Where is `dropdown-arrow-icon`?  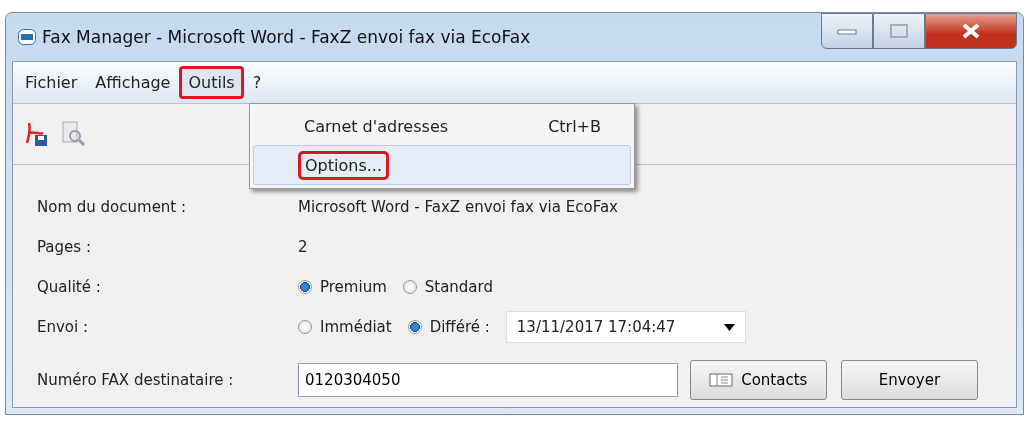 dropdown-arrow-icon is located at coordinates (729, 327).